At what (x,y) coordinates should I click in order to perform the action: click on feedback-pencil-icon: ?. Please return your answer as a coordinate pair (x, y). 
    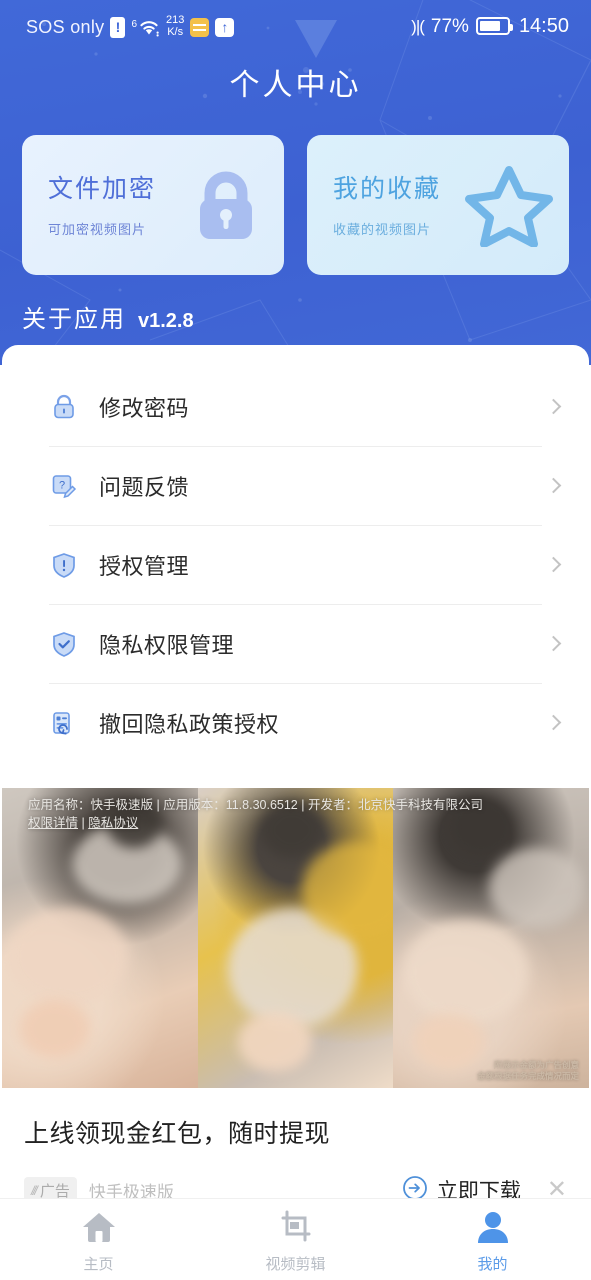
    Looking at the image, I should click on (64, 486).